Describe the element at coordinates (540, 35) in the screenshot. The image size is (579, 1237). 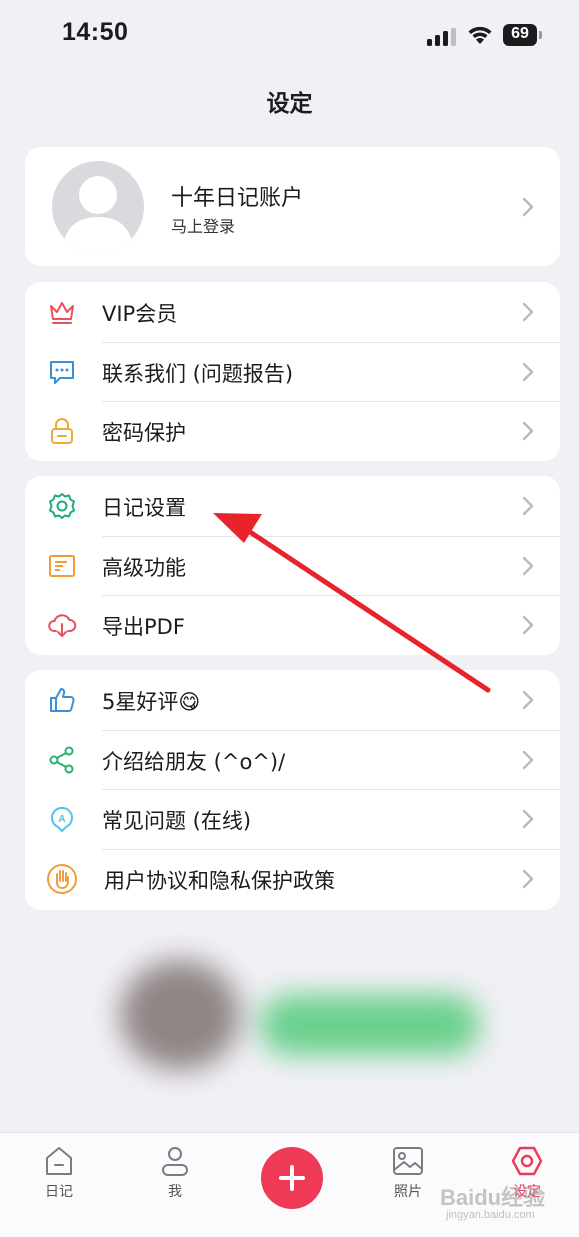
I see `battery-nub` at that location.